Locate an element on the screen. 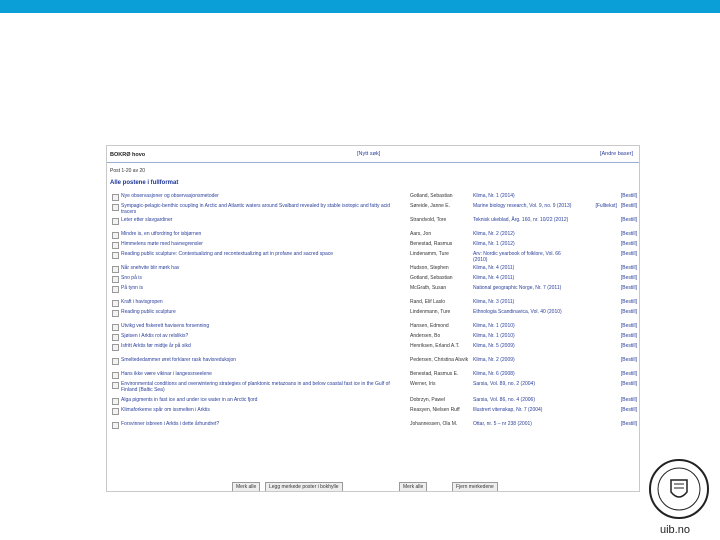 The height and width of the screenshot is (540, 720). row-author: Benestad, Rasmus is located at coordinates (431, 244).